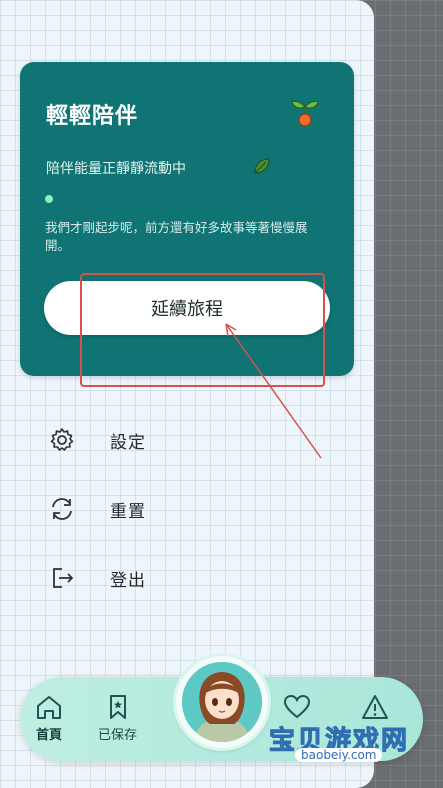  What do you see at coordinates (118, 735) in the screenshot?
I see `nav-saved-label: 已保存` at bounding box center [118, 735].